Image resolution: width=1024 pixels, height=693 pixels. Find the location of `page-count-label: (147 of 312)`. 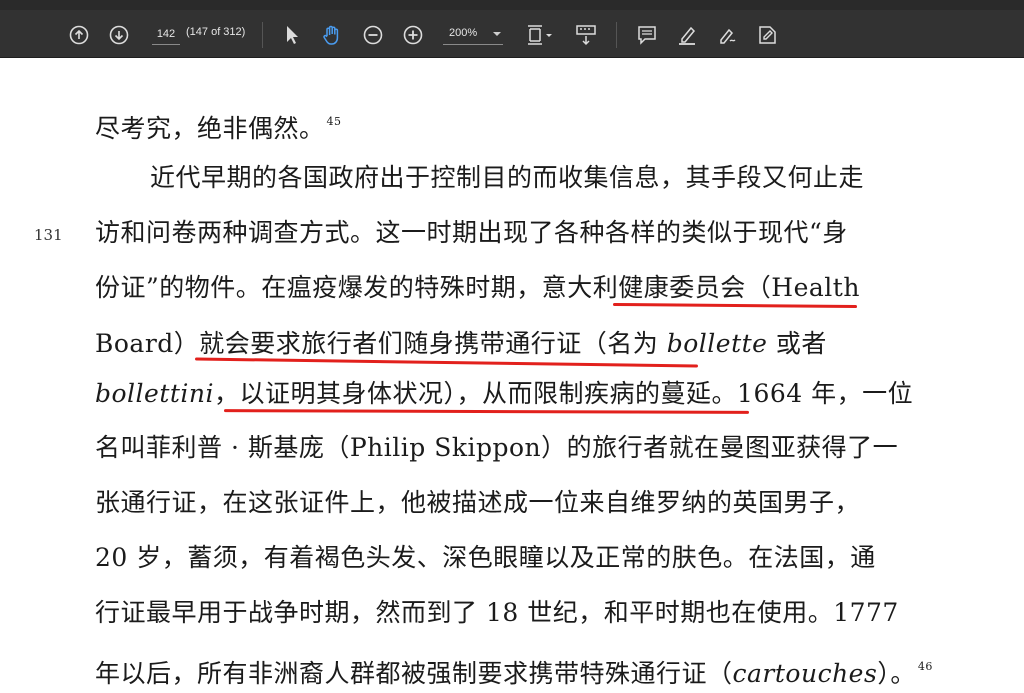

page-count-label: (147 of 312) is located at coordinates (216, 32).